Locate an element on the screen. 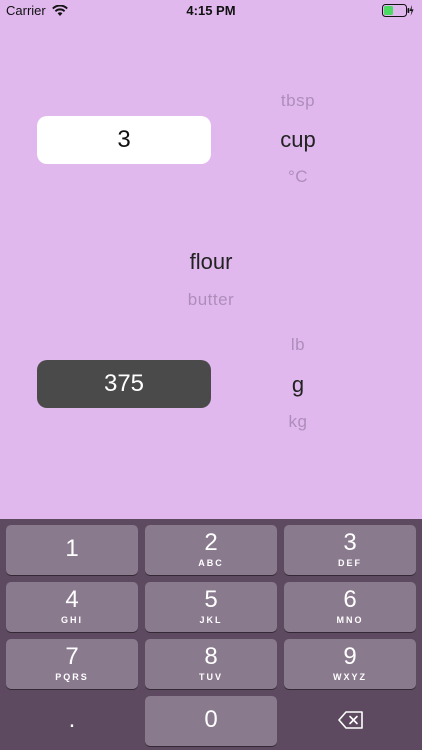 The image size is (422, 750). unit-to-selected: g is located at coordinates (298, 385).